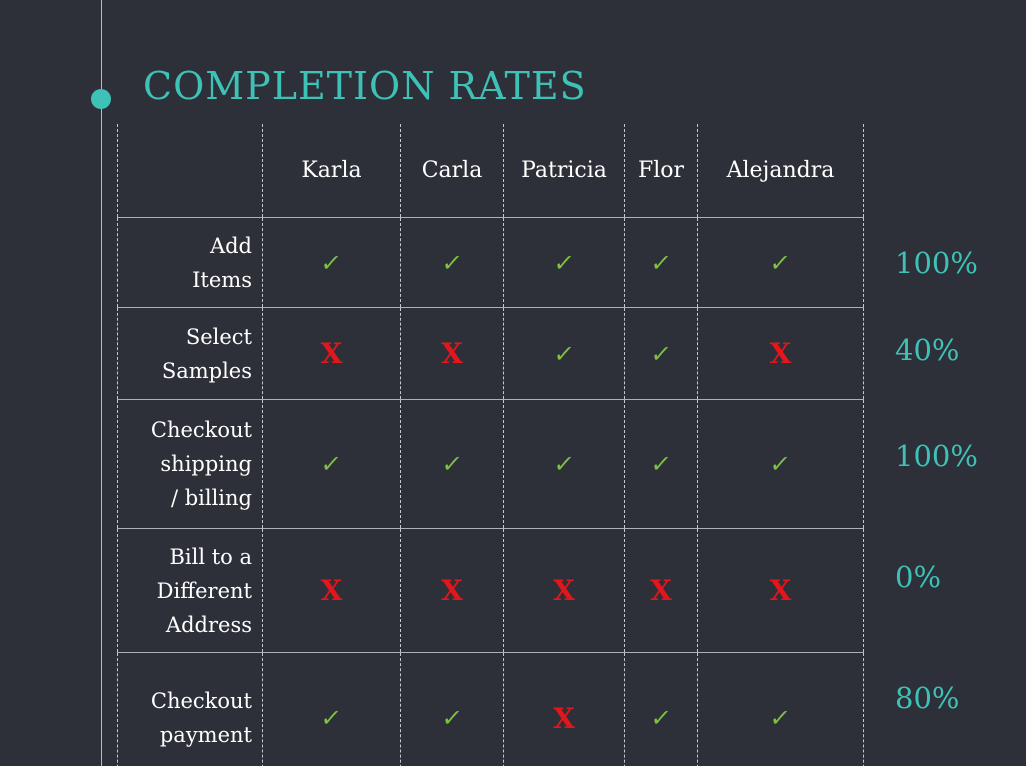  What do you see at coordinates (661, 171) in the screenshot?
I see `column-header-flor: Flor` at bounding box center [661, 171].